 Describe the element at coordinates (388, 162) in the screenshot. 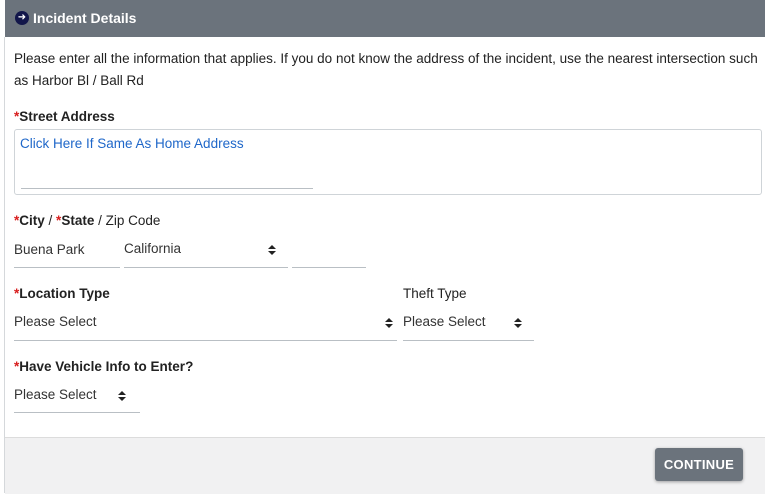

I see `street-address-box: Click Here If Same As Home Address` at that location.